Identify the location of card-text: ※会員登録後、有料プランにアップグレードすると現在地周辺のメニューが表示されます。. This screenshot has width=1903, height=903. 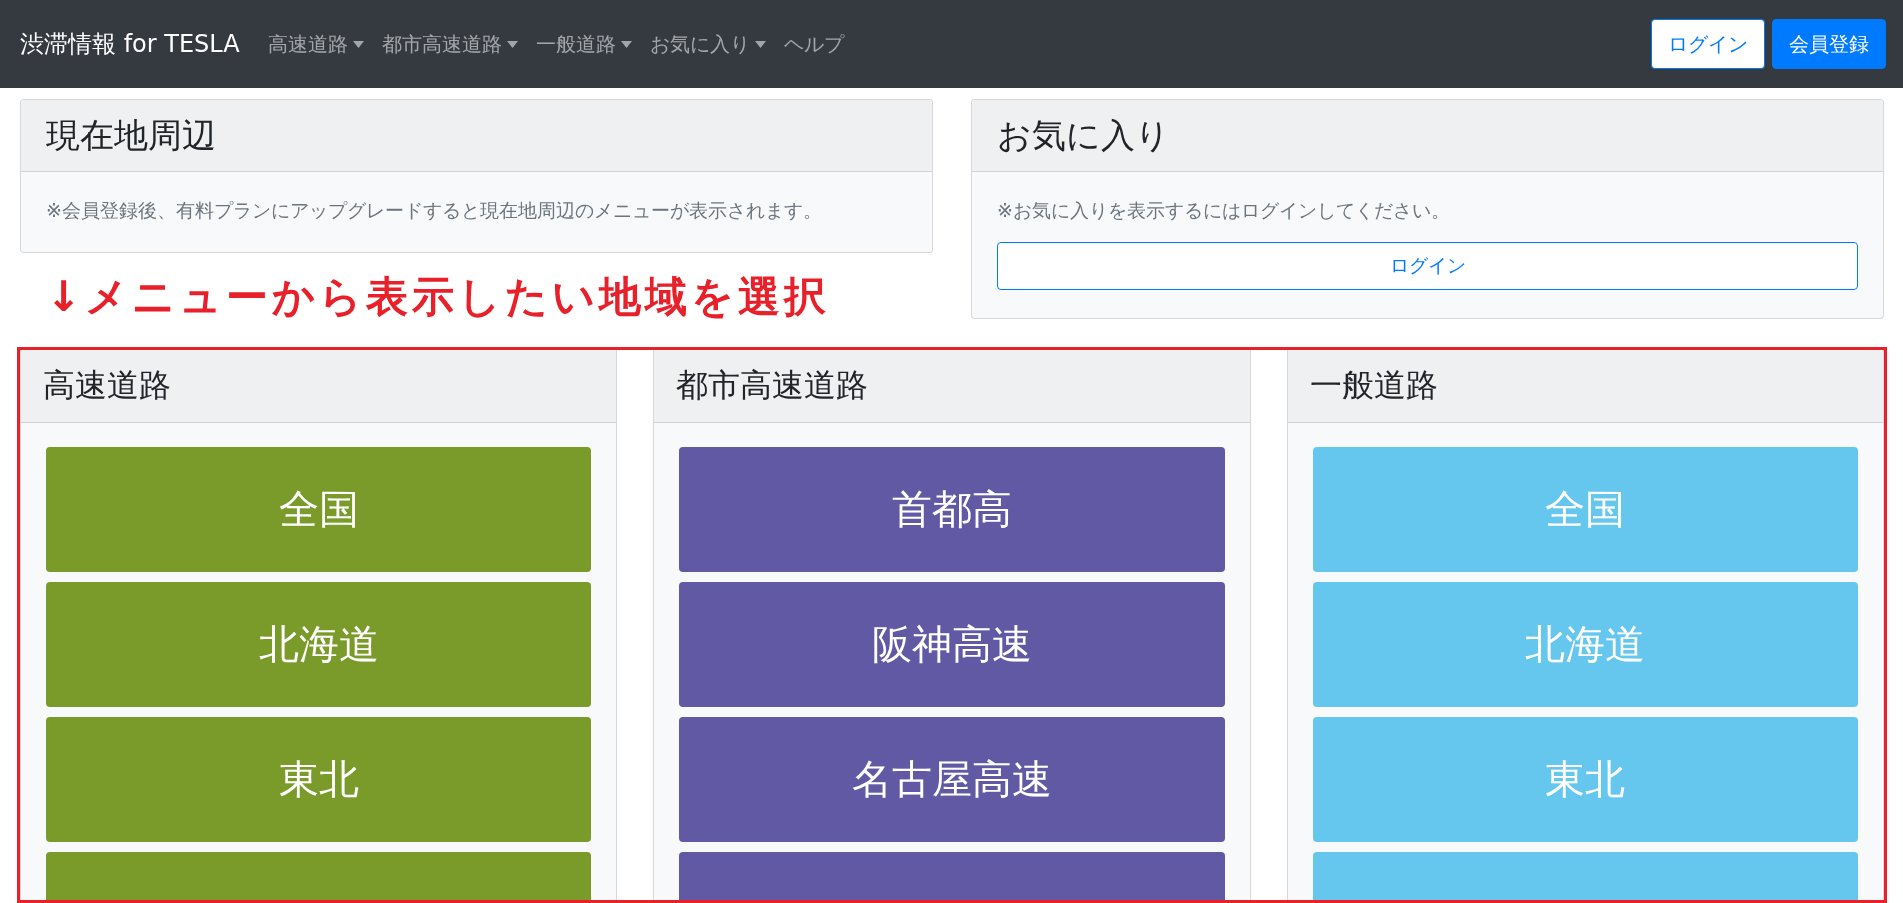
(434, 210).